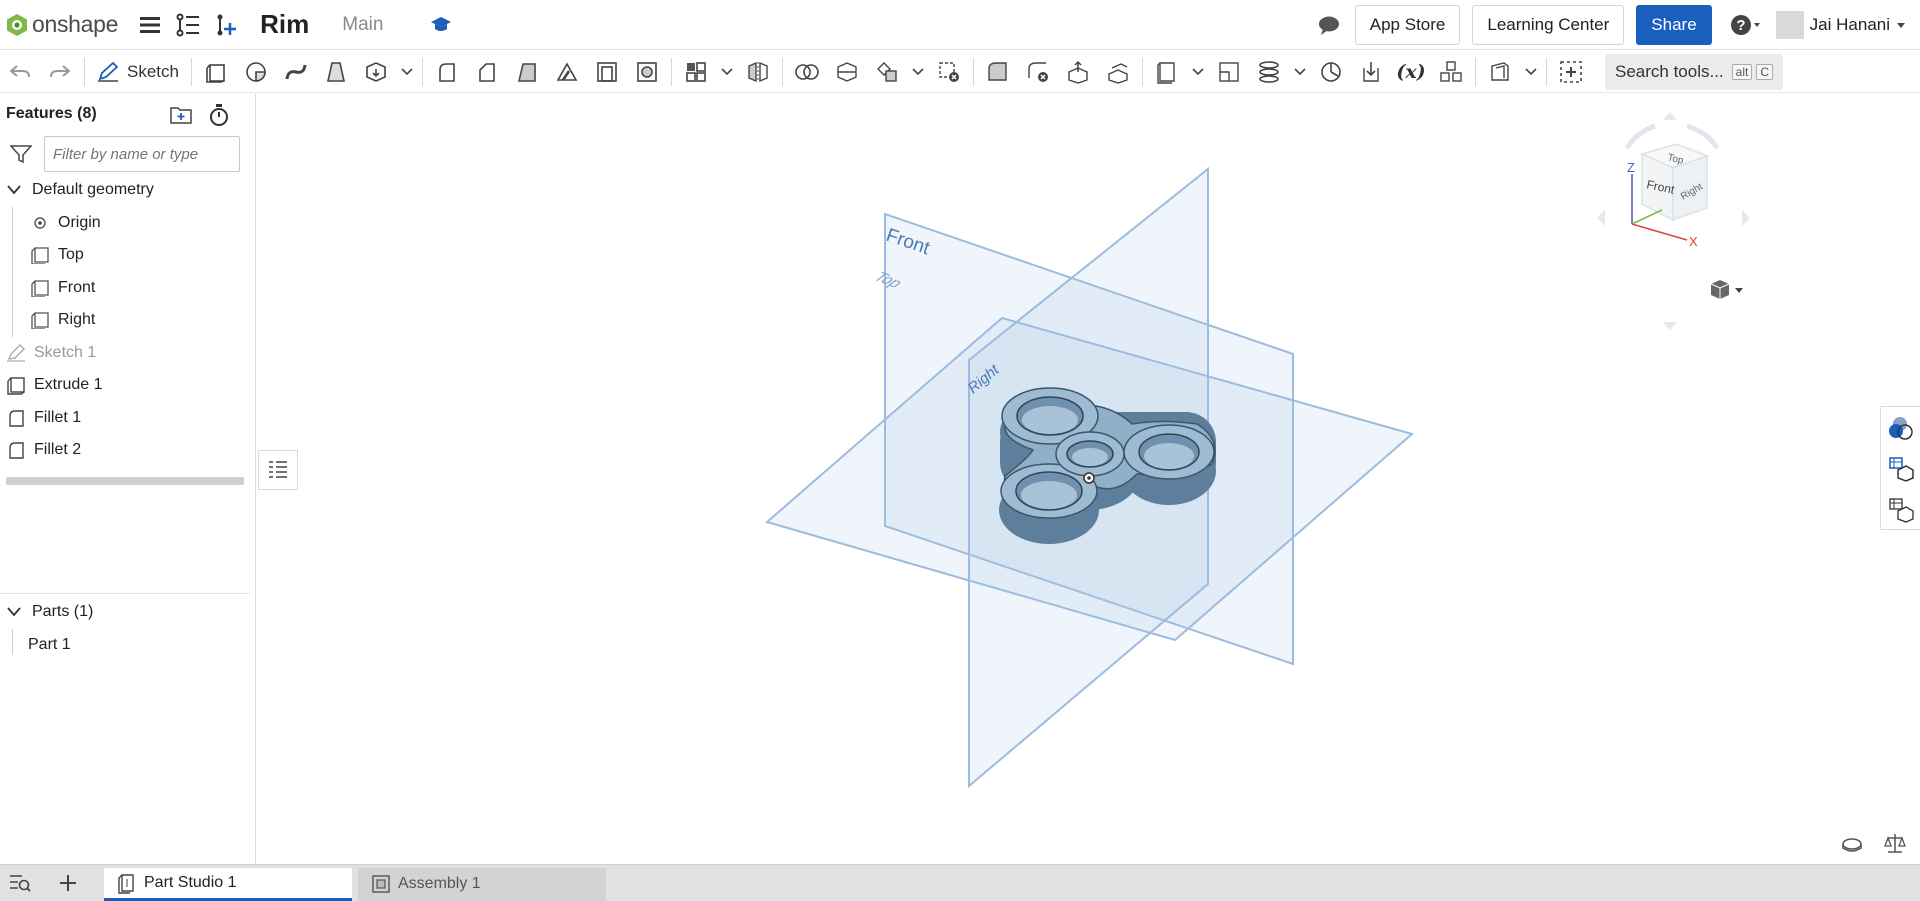 The image size is (1920, 901). What do you see at coordinates (226, 25) in the screenshot?
I see `insert-workspace-icon` at bounding box center [226, 25].